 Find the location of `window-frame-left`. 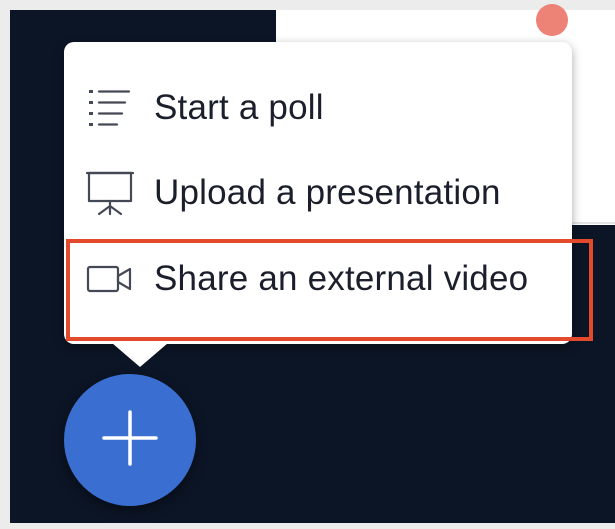

window-frame-left is located at coordinates (5, 264).